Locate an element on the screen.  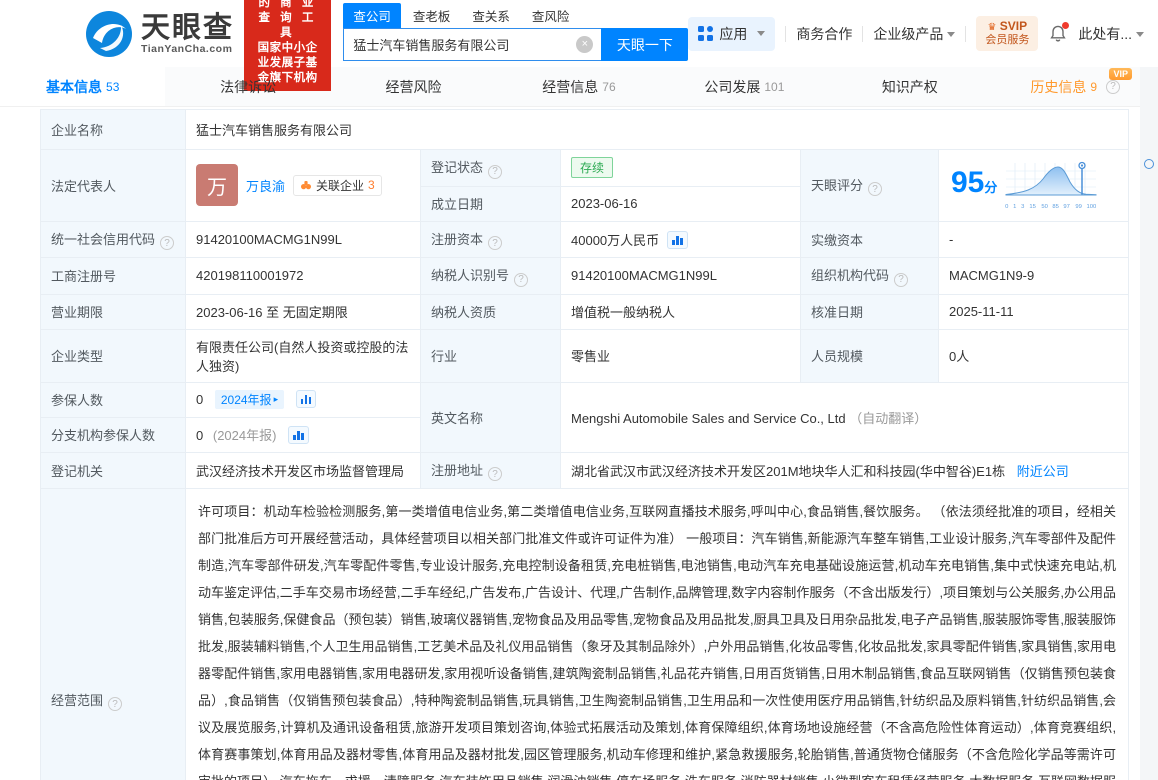
search-input is located at coordinates (472, 44).